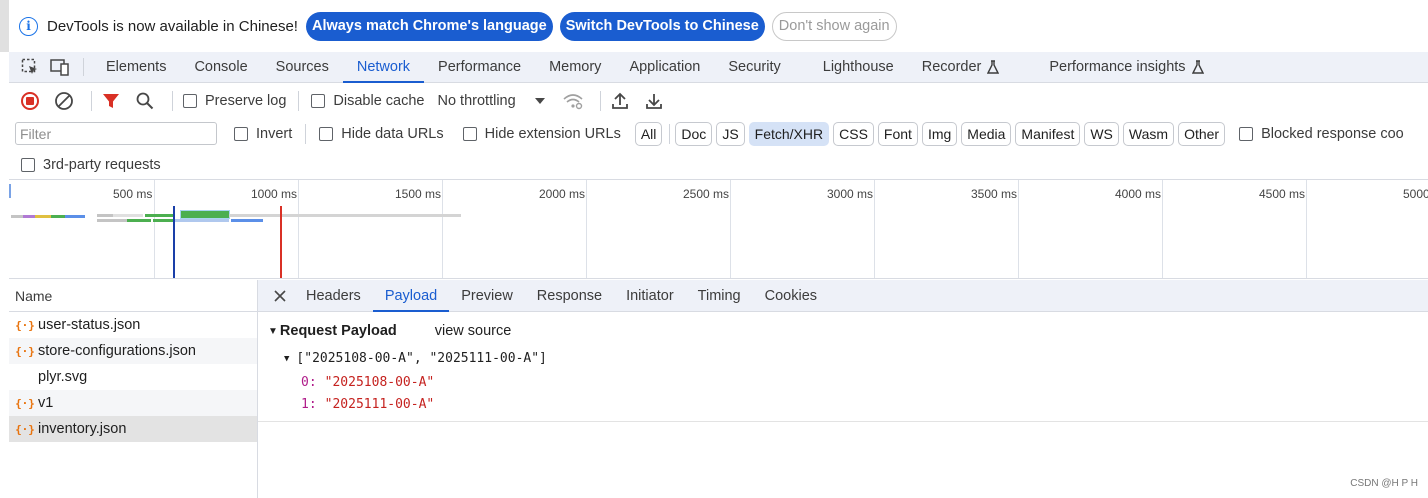 The height and width of the screenshot is (498, 1428). I want to click on array-index: 0:, so click(309, 382).